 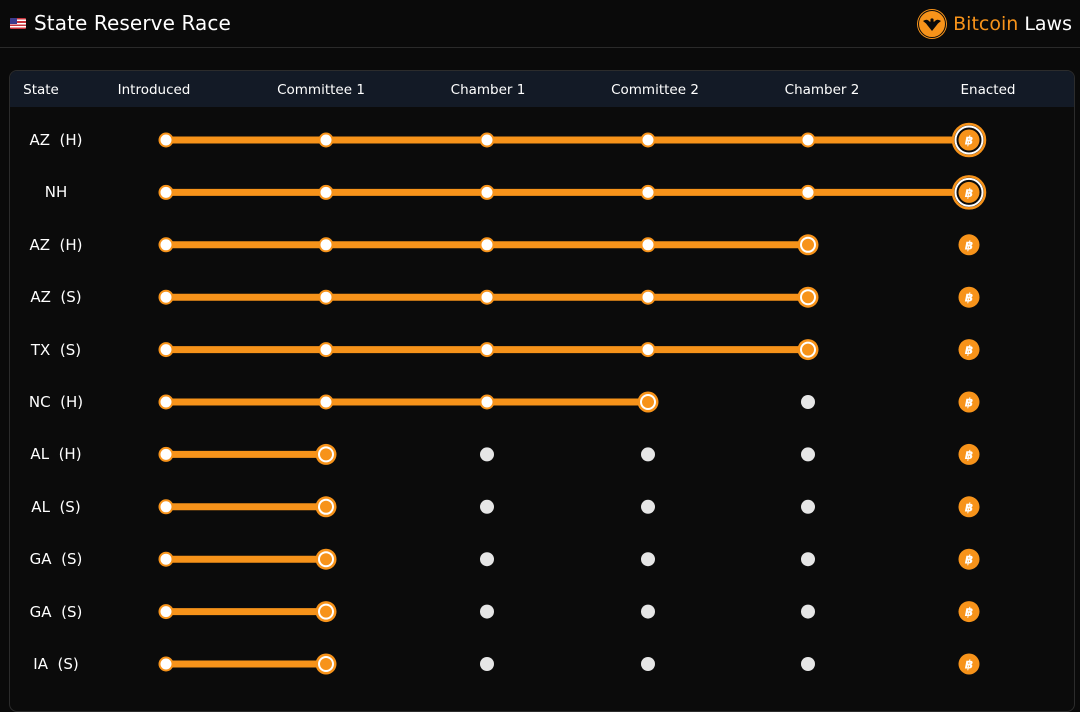 I want to click on brand-name-laws: Laws, so click(x=1048, y=24).